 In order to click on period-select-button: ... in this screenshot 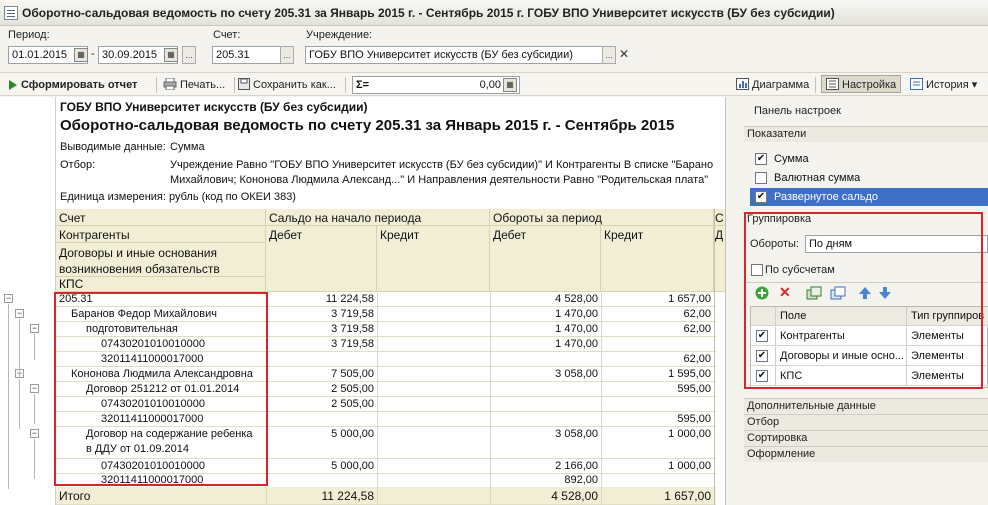, I will do `click(189, 55)`.